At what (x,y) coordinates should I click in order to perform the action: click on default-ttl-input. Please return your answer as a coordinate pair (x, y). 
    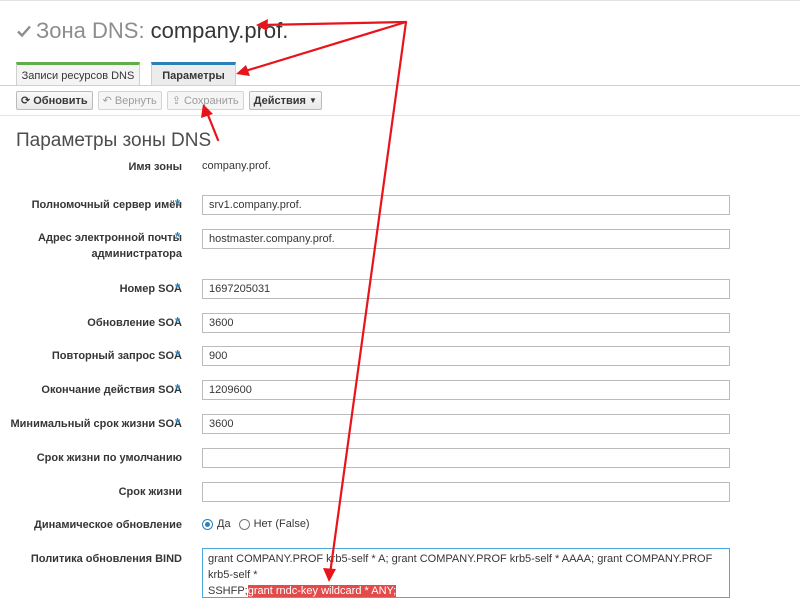
    Looking at the image, I should click on (466, 458).